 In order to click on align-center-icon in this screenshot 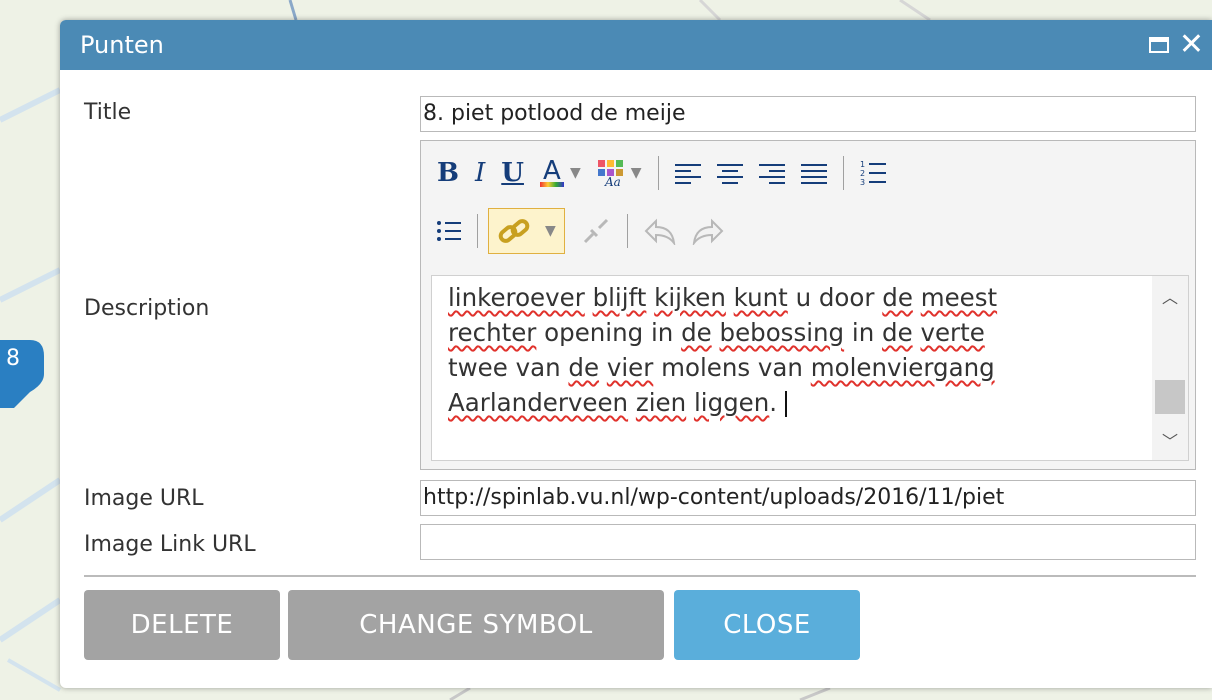, I will do `click(729, 173)`.